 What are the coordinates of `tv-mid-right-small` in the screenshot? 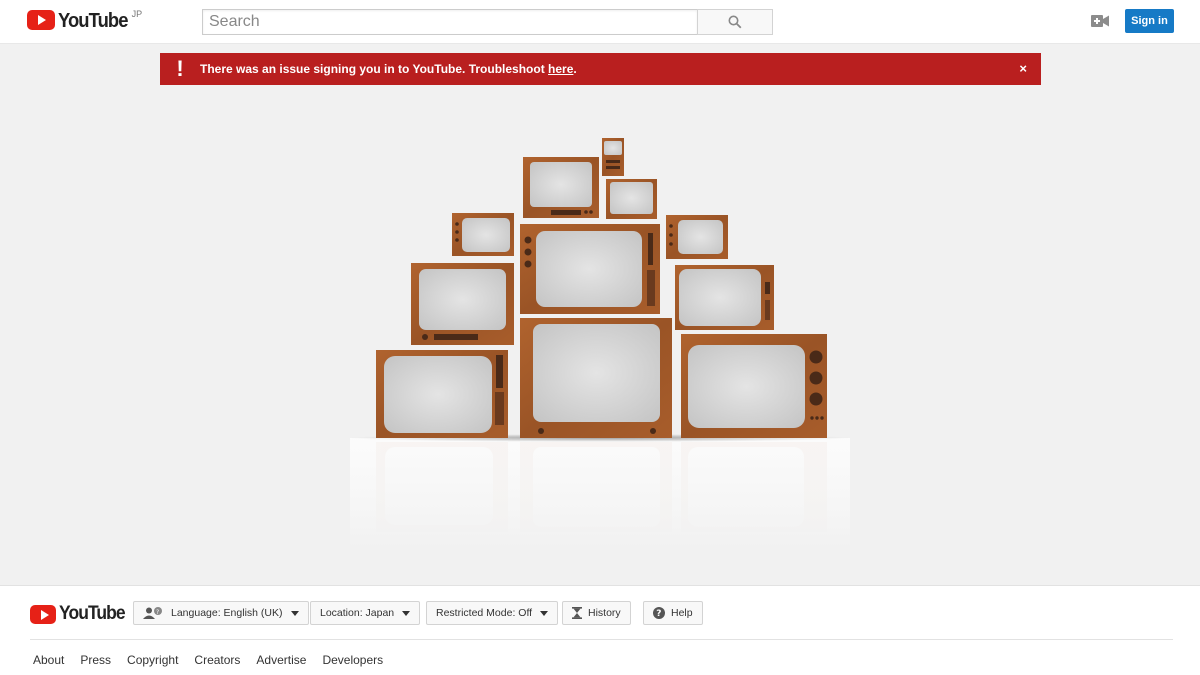 It's located at (697, 237).